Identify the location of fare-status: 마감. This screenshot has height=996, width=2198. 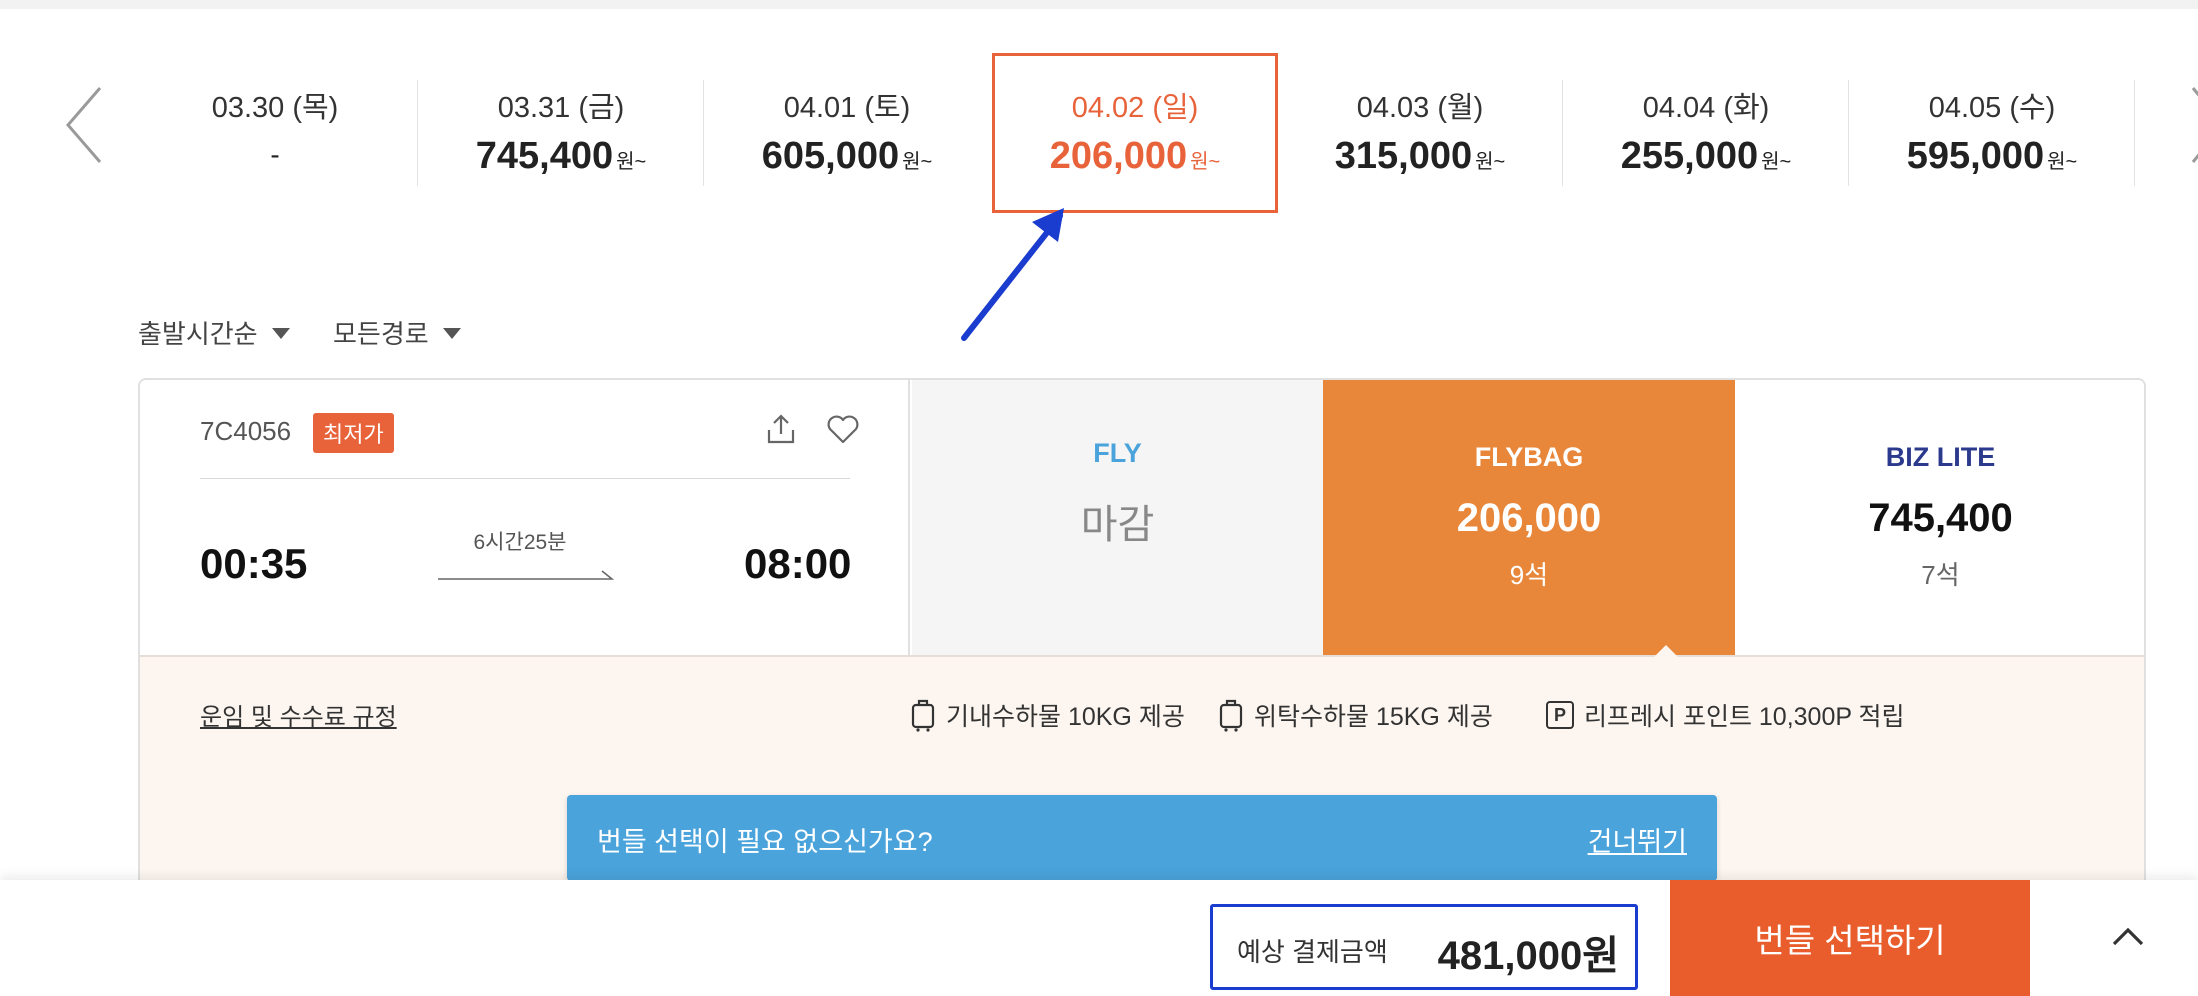
(1117, 525).